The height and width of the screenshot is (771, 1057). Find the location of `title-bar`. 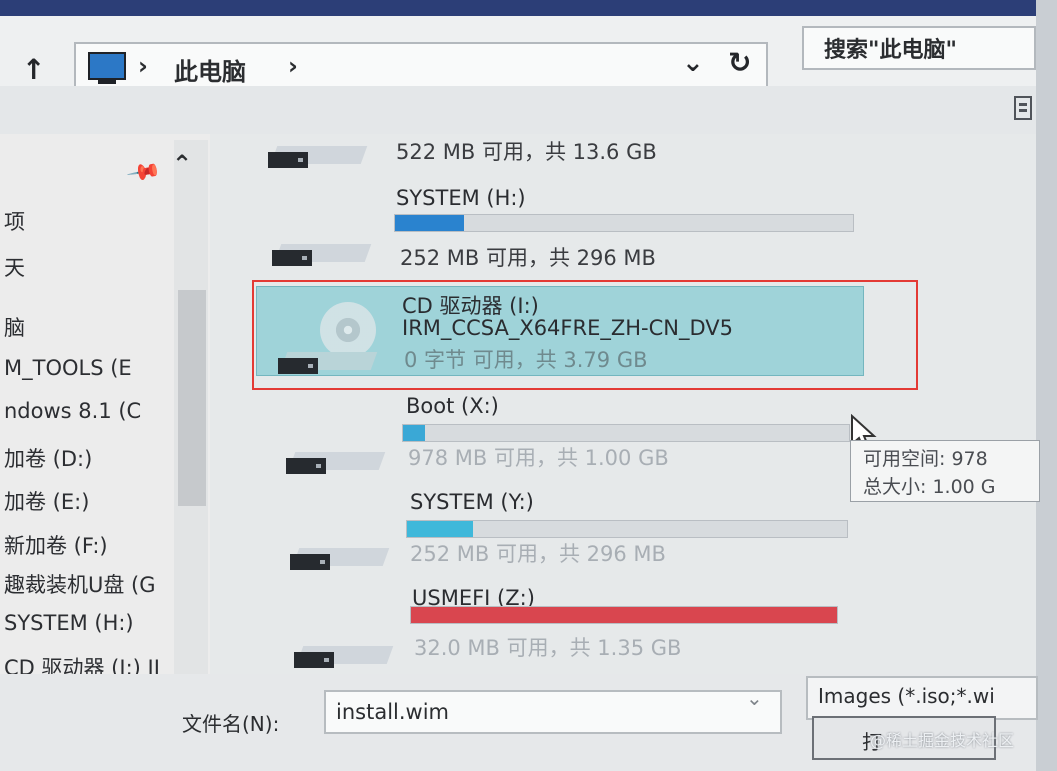

title-bar is located at coordinates (520, 8).